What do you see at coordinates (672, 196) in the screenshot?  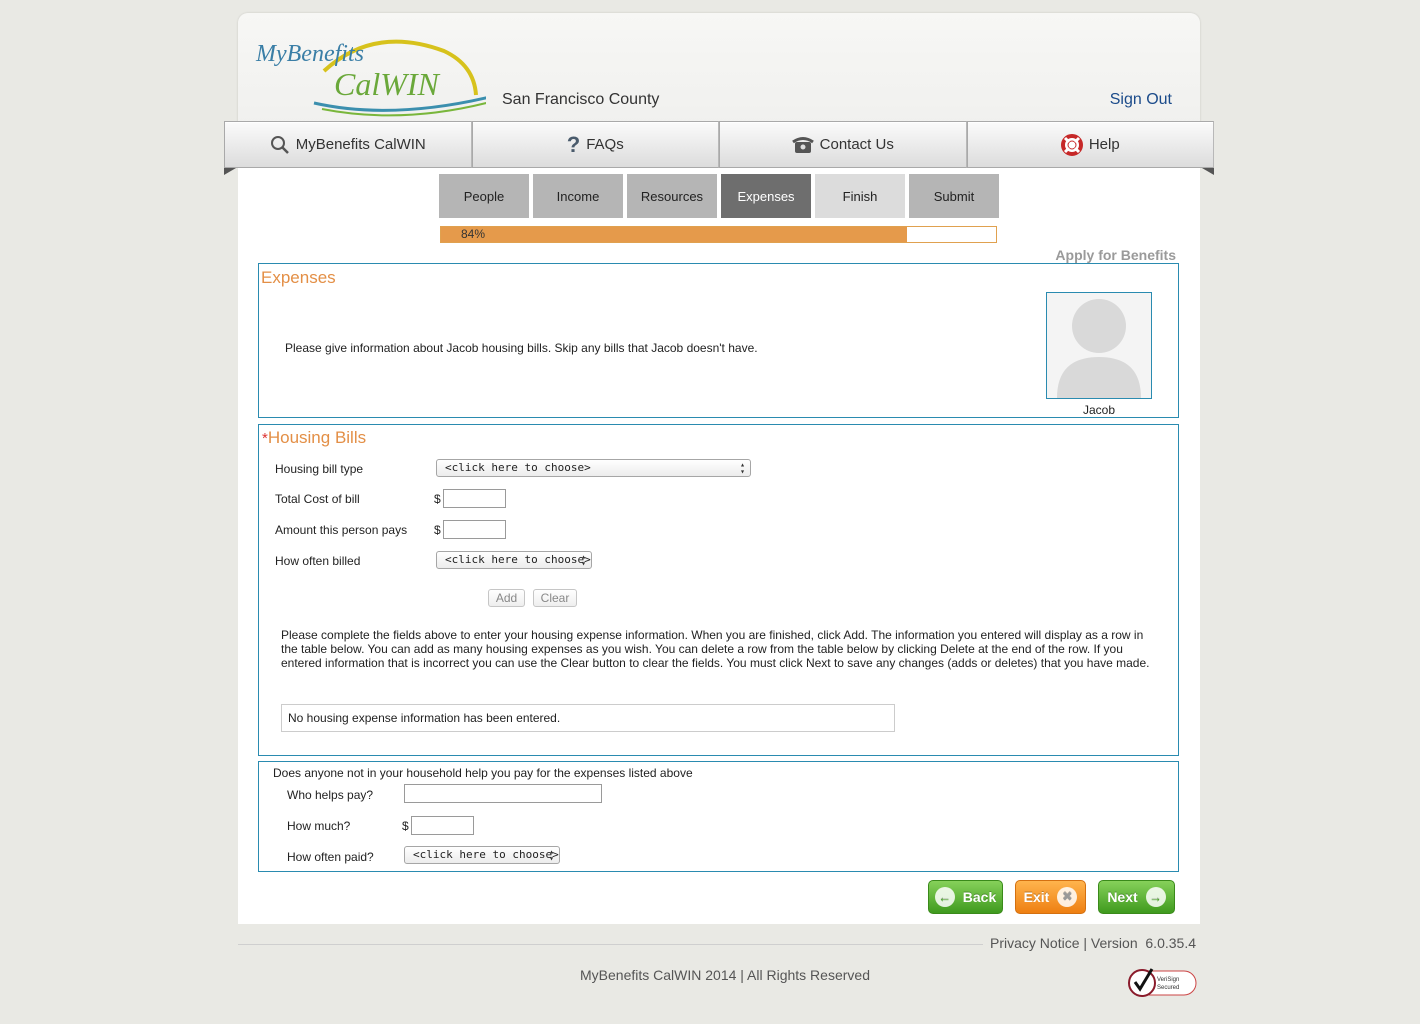 I see `step-resources: Resources` at bounding box center [672, 196].